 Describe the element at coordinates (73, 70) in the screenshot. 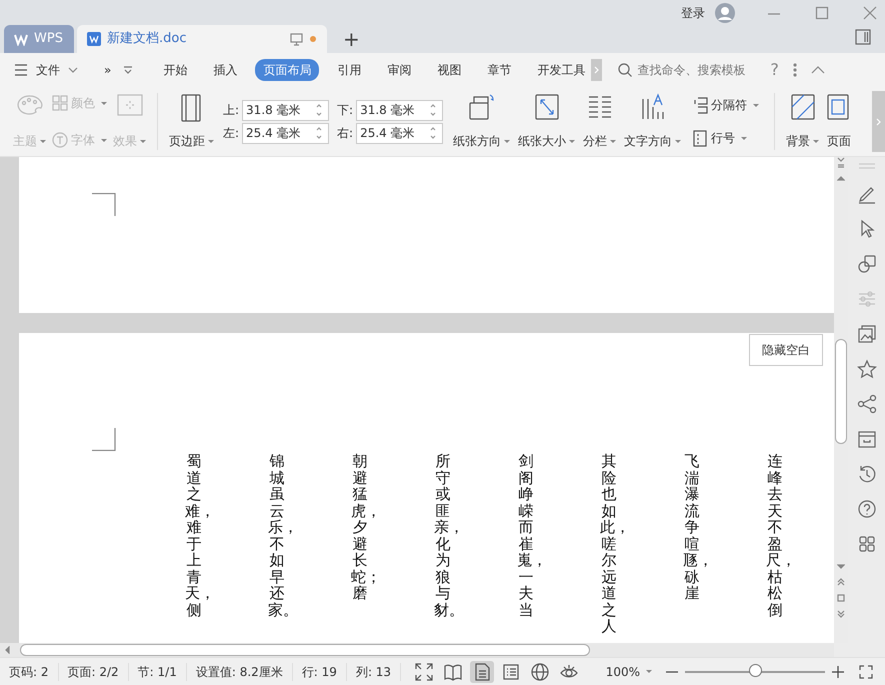

I see `chevron-down-icon` at that location.